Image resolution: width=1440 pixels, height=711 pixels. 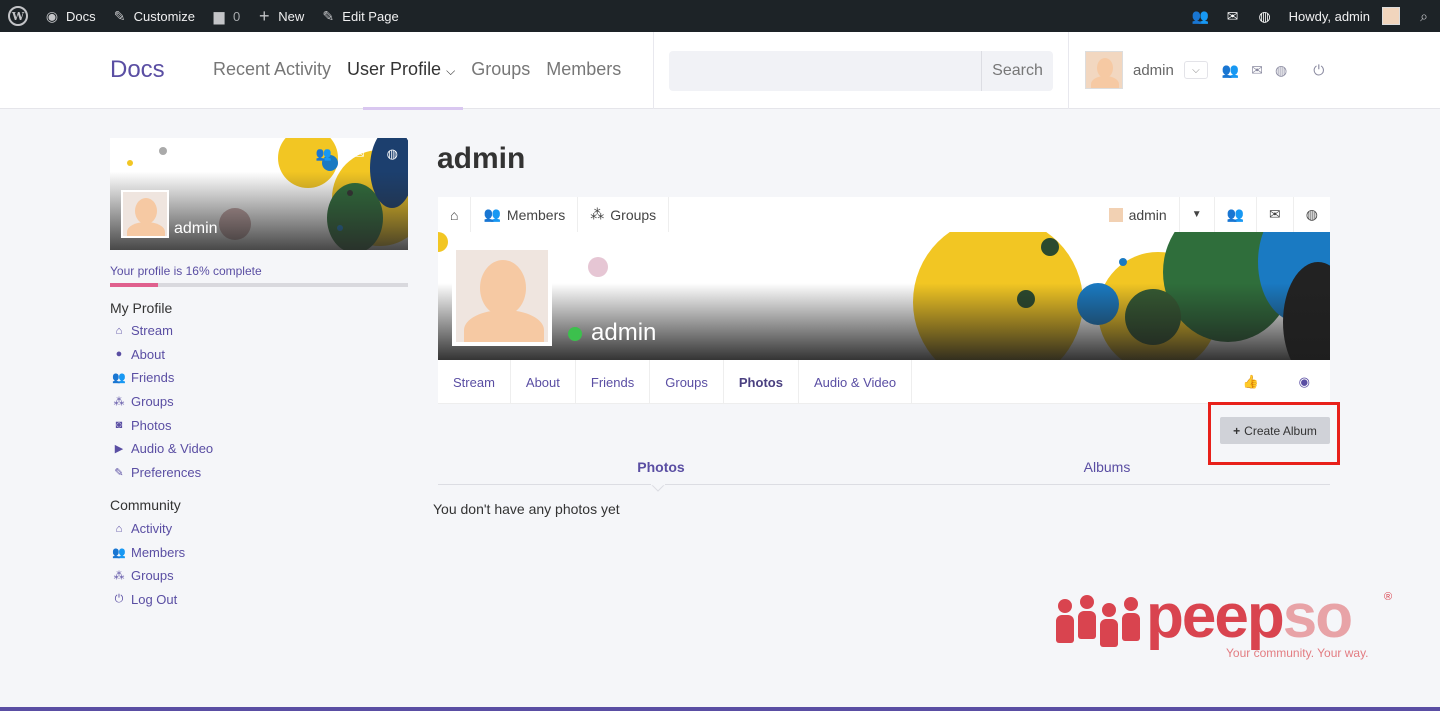 I want to click on sidebar-item-photos: ◙ Photos, so click(x=163, y=425).